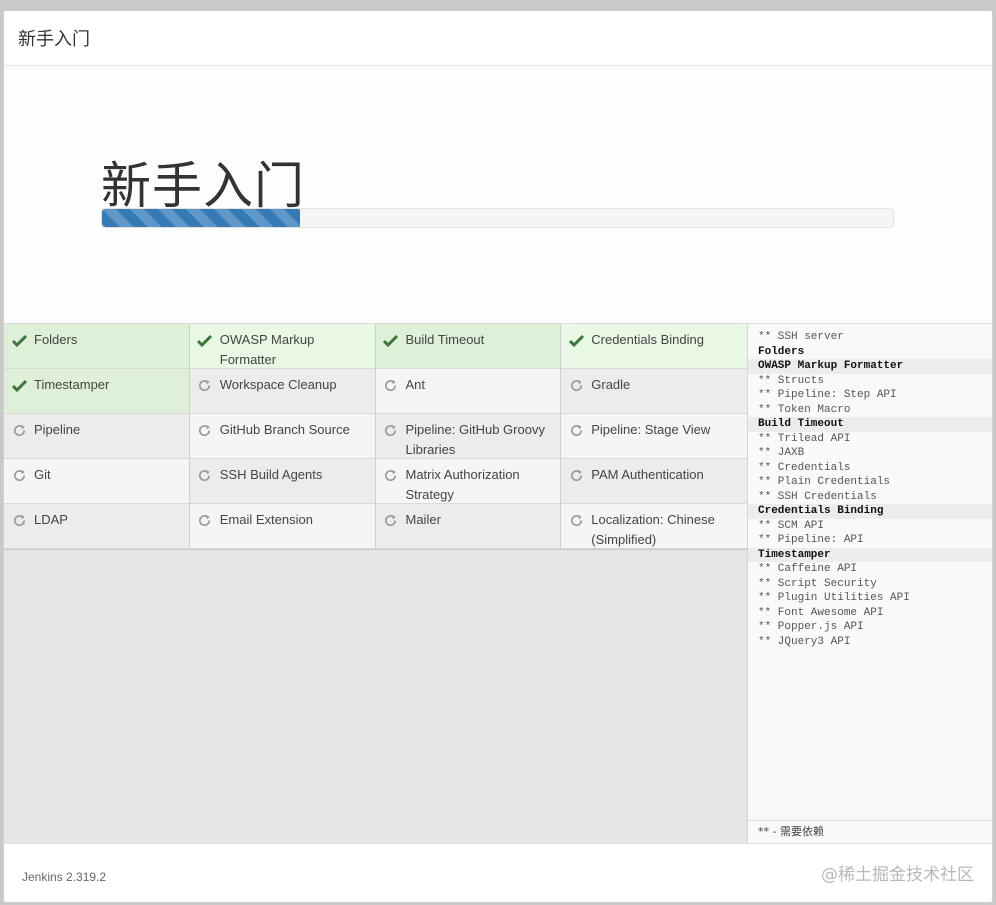 This screenshot has width=996, height=905. What do you see at coordinates (824, 482) in the screenshot?
I see `log-dependency-line: ** Plain Credentials` at bounding box center [824, 482].